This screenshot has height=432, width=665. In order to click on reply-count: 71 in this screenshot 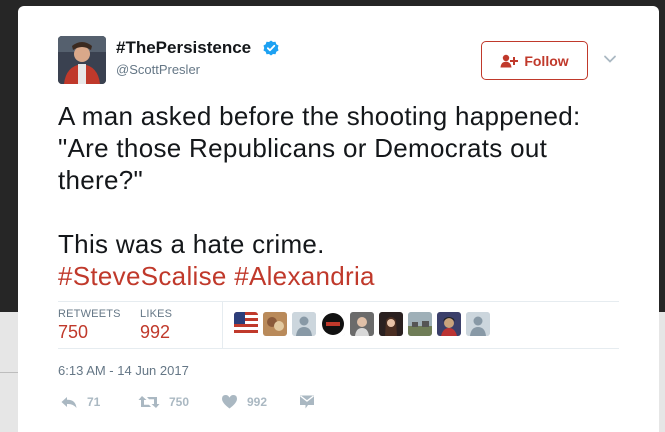, I will do `click(94, 402)`.